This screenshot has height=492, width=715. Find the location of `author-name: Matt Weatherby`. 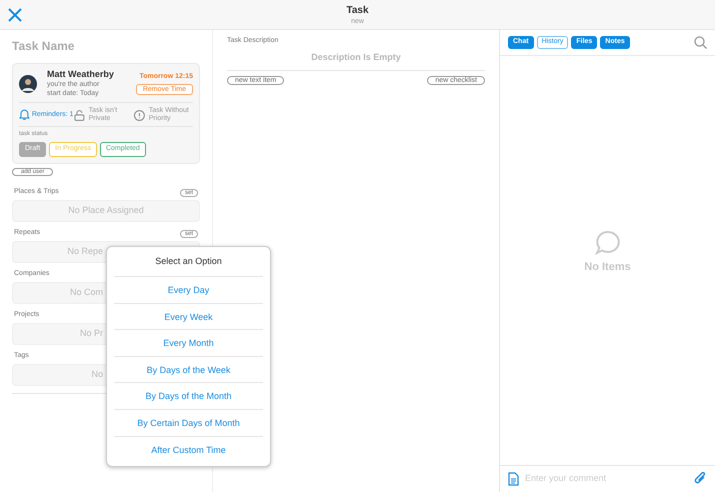

author-name: Matt Weatherby is located at coordinates (81, 74).